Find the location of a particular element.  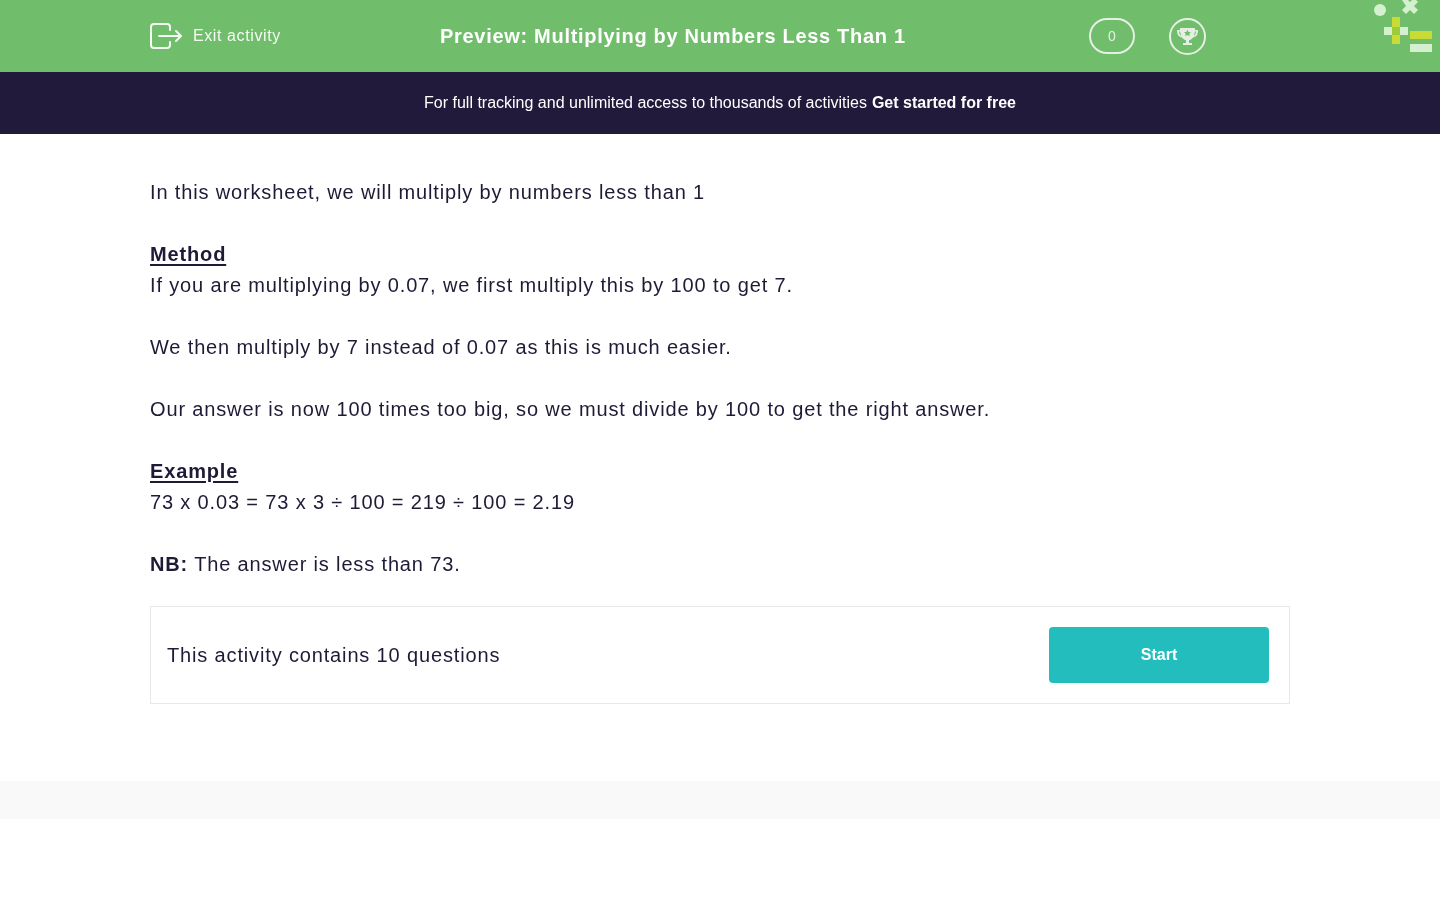

body-text: In this worksheet, we will multiply by numbers less than 1 is located at coordinates (428, 192).